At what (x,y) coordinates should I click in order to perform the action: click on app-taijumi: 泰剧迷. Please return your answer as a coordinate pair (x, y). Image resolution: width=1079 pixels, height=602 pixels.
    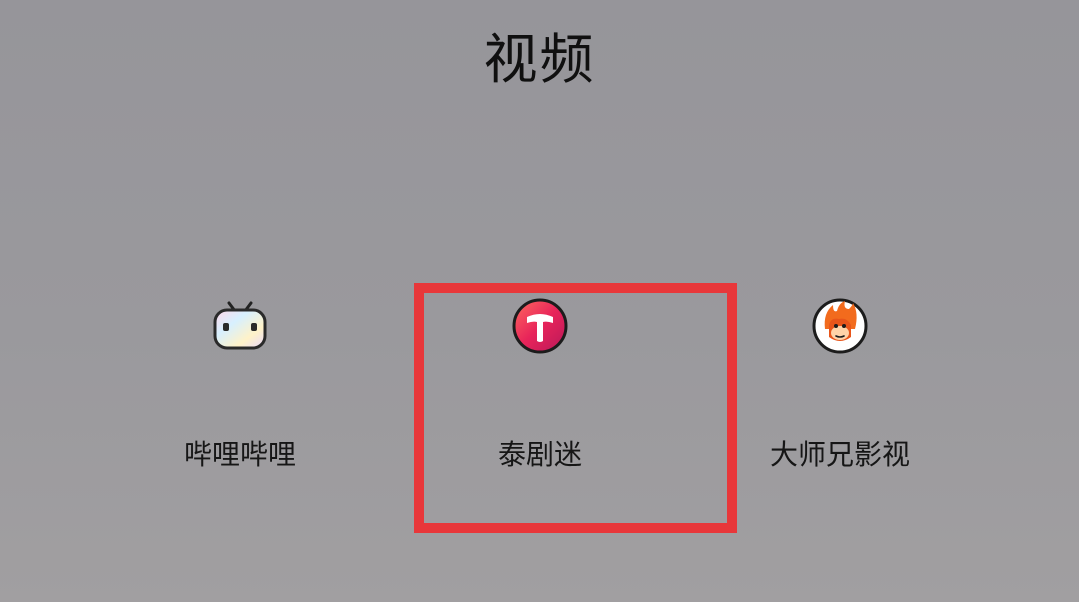
    Looking at the image, I should click on (540, 390).